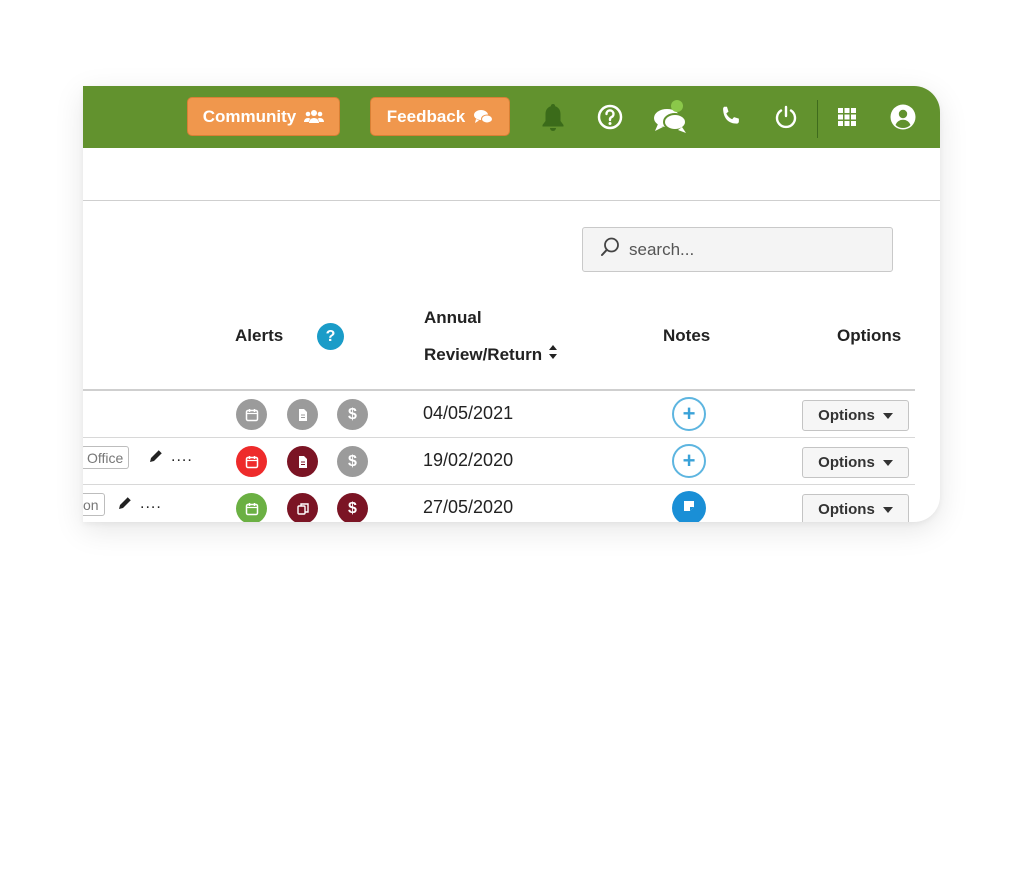  Describe the element at coordinates (903, 117) in the screenshot. I see `user-icon` at that location.